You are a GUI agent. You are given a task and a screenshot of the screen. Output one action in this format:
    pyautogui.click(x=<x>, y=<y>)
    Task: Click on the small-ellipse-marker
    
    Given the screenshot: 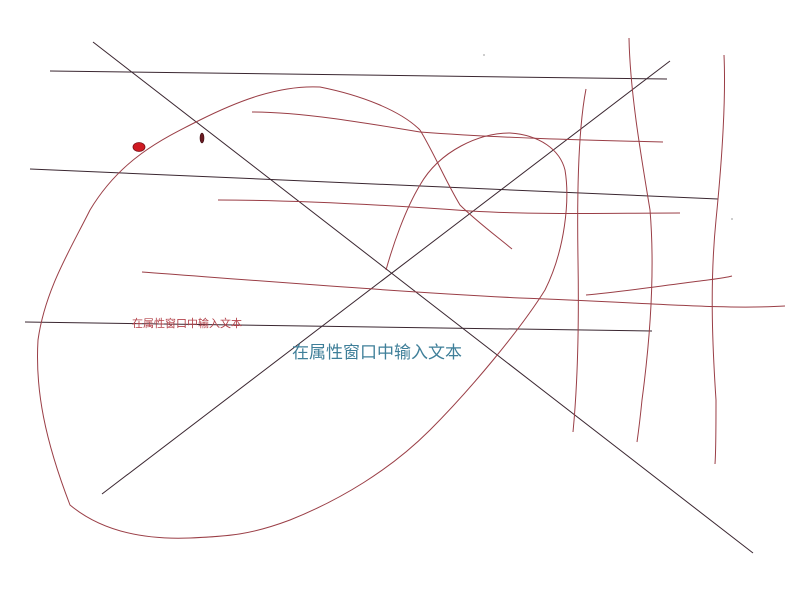 What is the action you would take?
    pyautogui.click(x=202, y=138)
    